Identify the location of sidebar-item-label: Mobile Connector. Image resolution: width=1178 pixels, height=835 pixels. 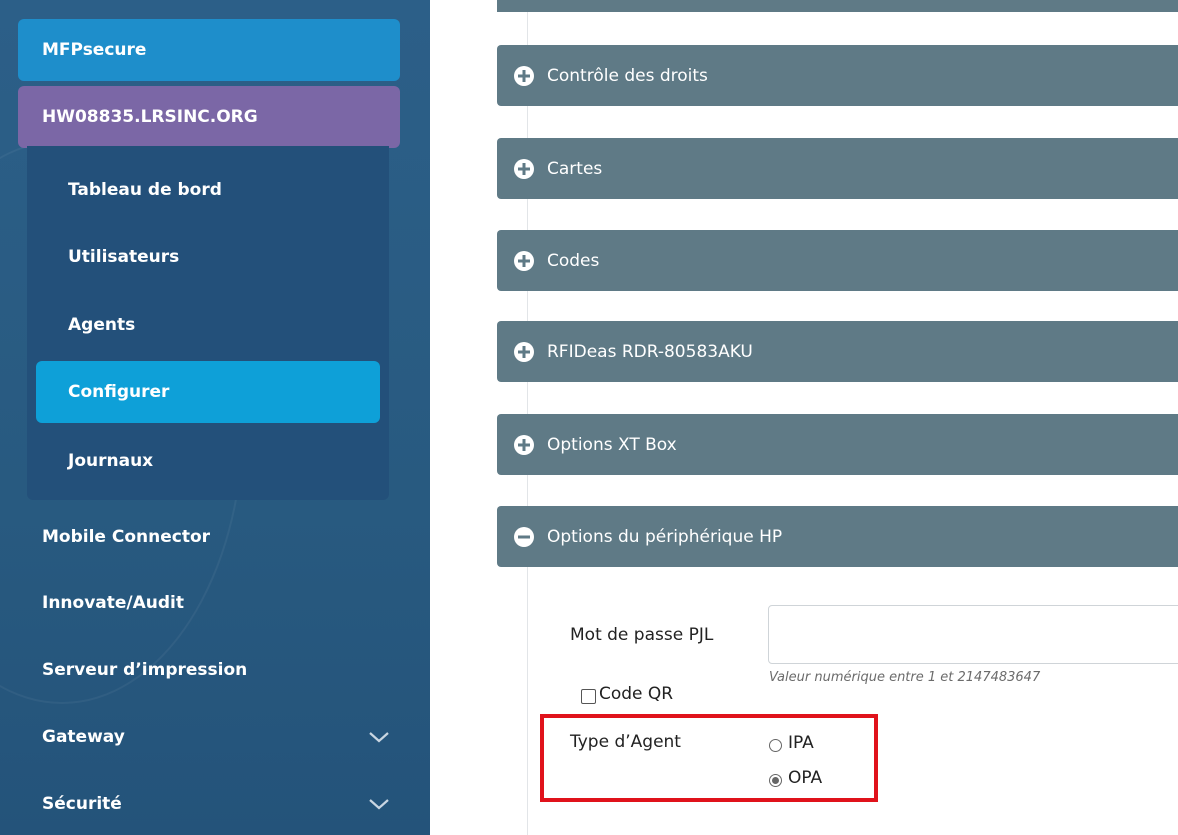
(126, 537).